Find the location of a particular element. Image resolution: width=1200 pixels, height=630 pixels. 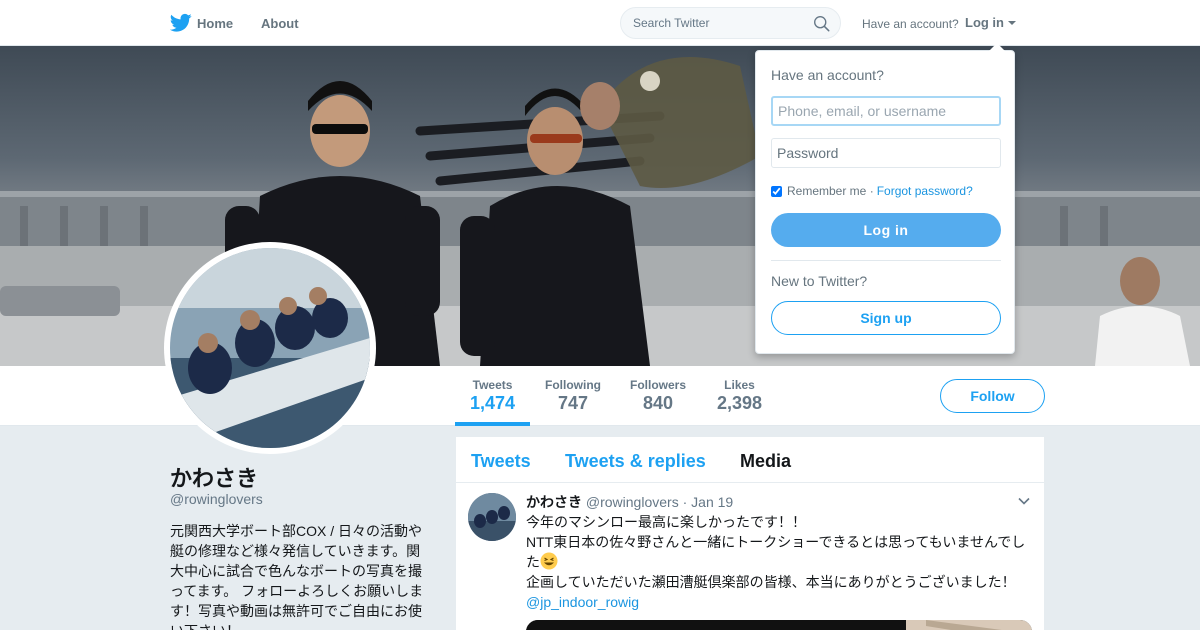

dropdown-title: Have an account? is located at coordinates (827, 75).